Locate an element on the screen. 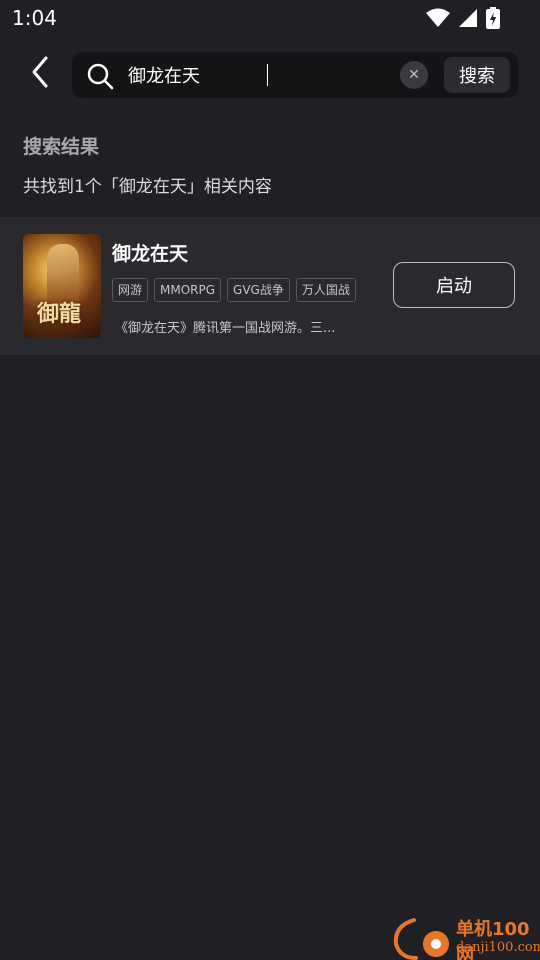 The width and height of the screenshot is (540, 960). game-cover-image: 御龍 is located at coordinates (62, 286).